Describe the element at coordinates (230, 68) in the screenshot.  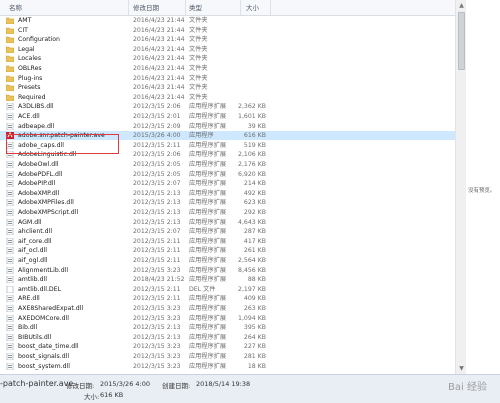
I see `file-row: OBLRes 2016/4/23 21:44 文件夹` at that location.